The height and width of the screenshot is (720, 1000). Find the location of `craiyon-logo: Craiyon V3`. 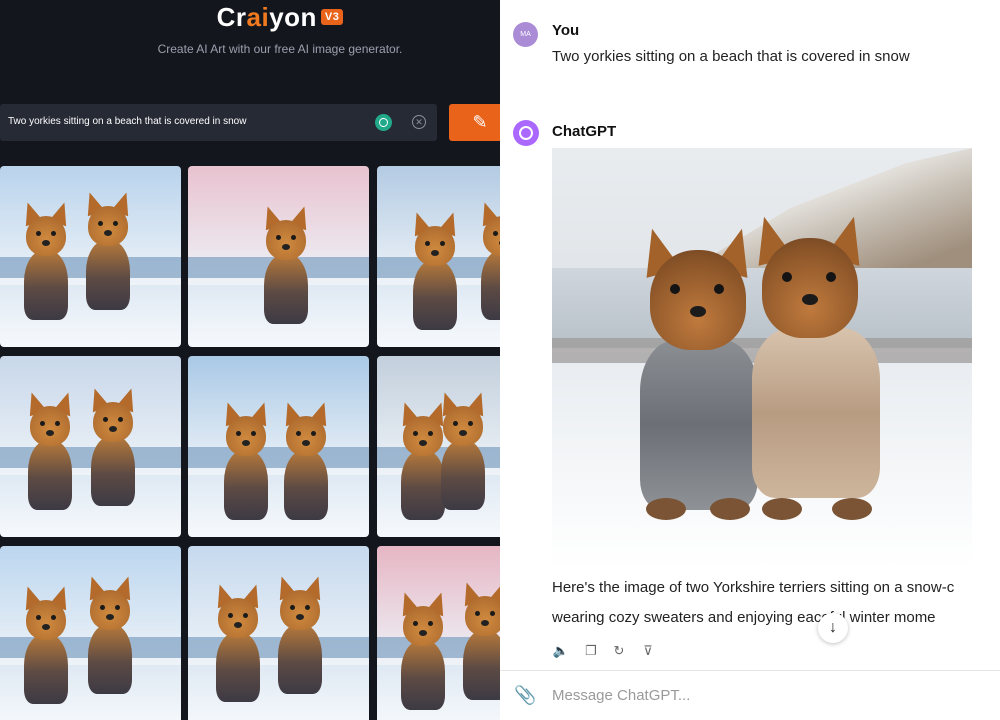

craiyon-logo: Craiyon V3 is located at coordinates (250, 17).